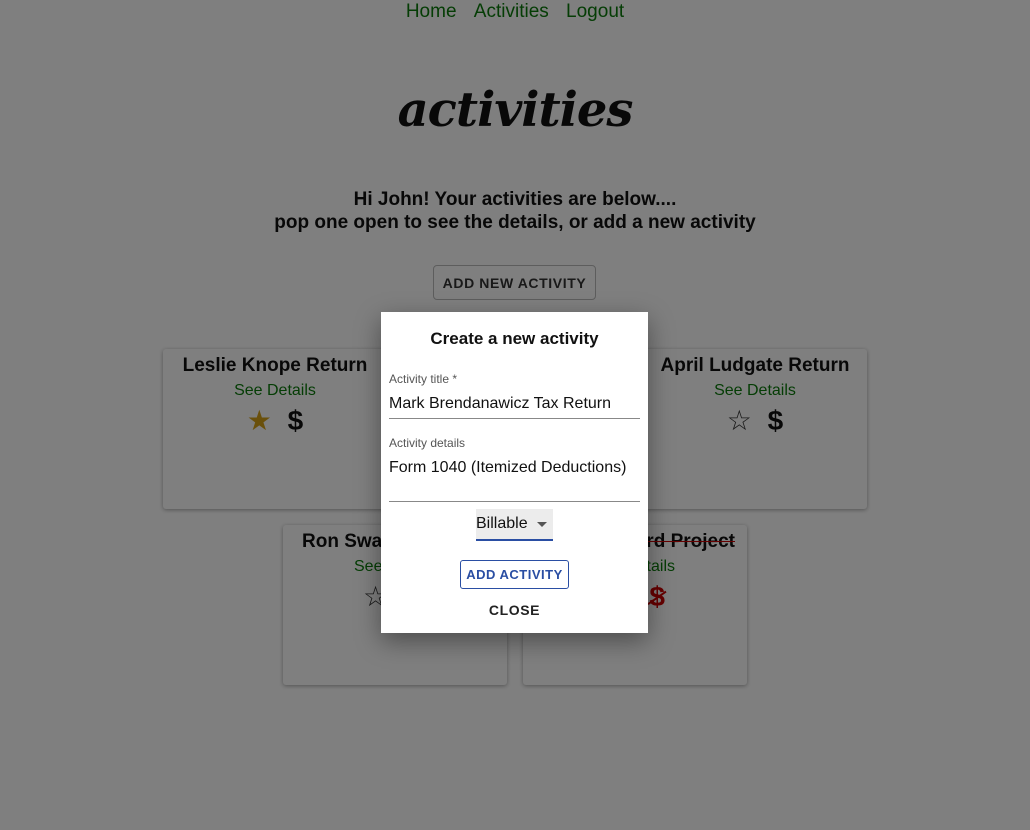 This screenshot has height=830, width=1030. What do you see at coordinates (514, 574) in the screenshot?
I see `add-activity-button: ADD ACTIVITY` at bounding box center [514, 574].